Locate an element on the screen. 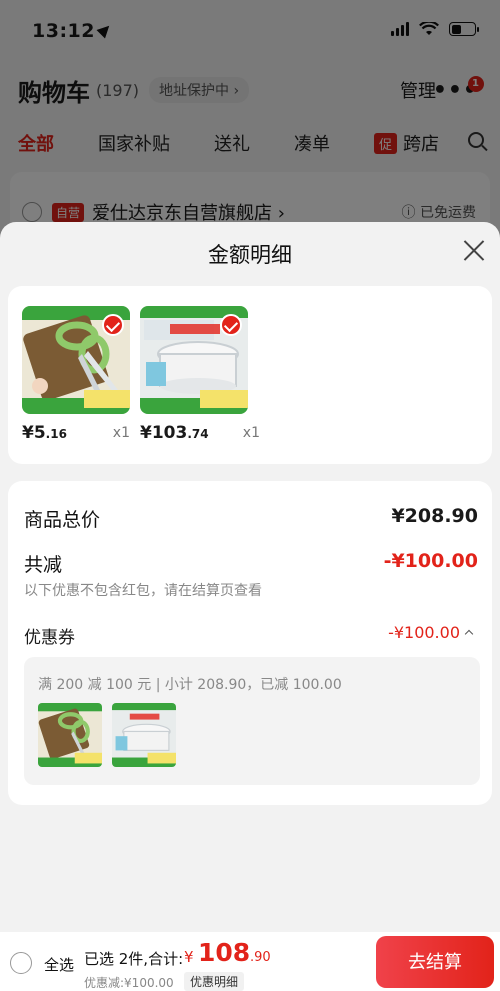 This screenshot has height=991, width=500. coupon-value: -¥100.00 is located at coordinates (424, 632).